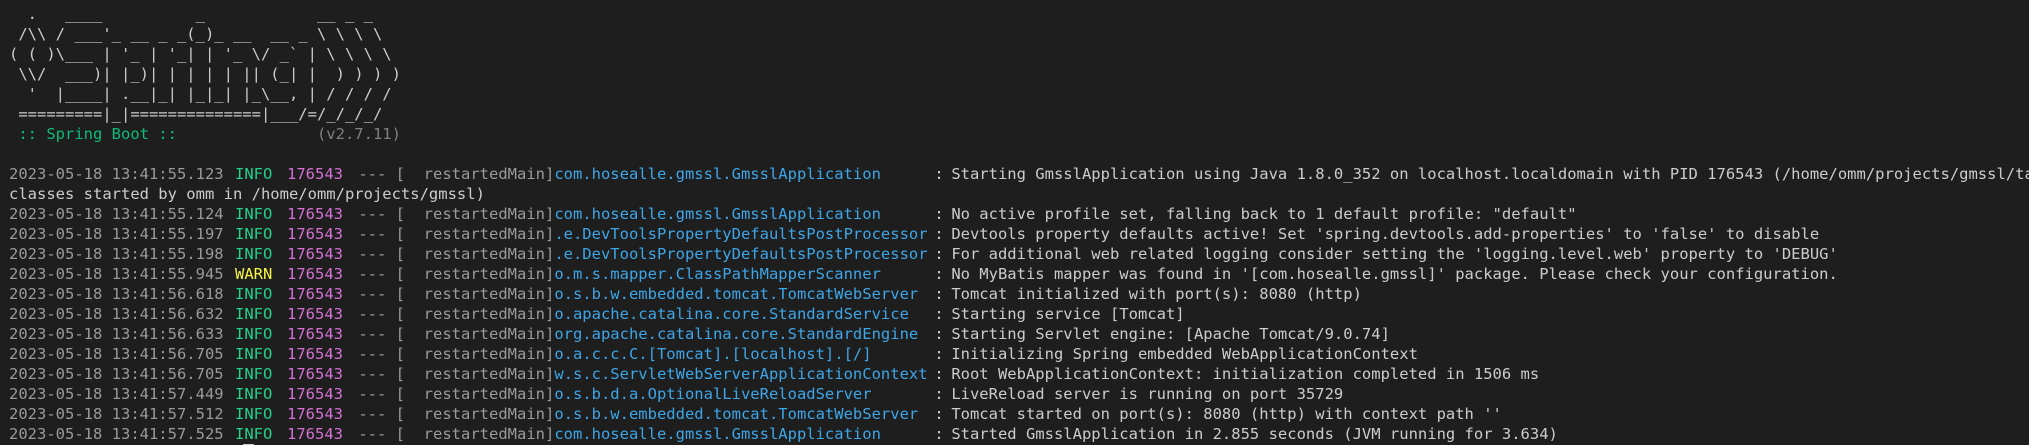 The height and width of the screenshot is (445, 2029). What do you see at coordinates (116, 294) in the screenshot?
I see `log-timestamp: 2023-05-18 13:41:56.618` at bounding box center [116, 294].